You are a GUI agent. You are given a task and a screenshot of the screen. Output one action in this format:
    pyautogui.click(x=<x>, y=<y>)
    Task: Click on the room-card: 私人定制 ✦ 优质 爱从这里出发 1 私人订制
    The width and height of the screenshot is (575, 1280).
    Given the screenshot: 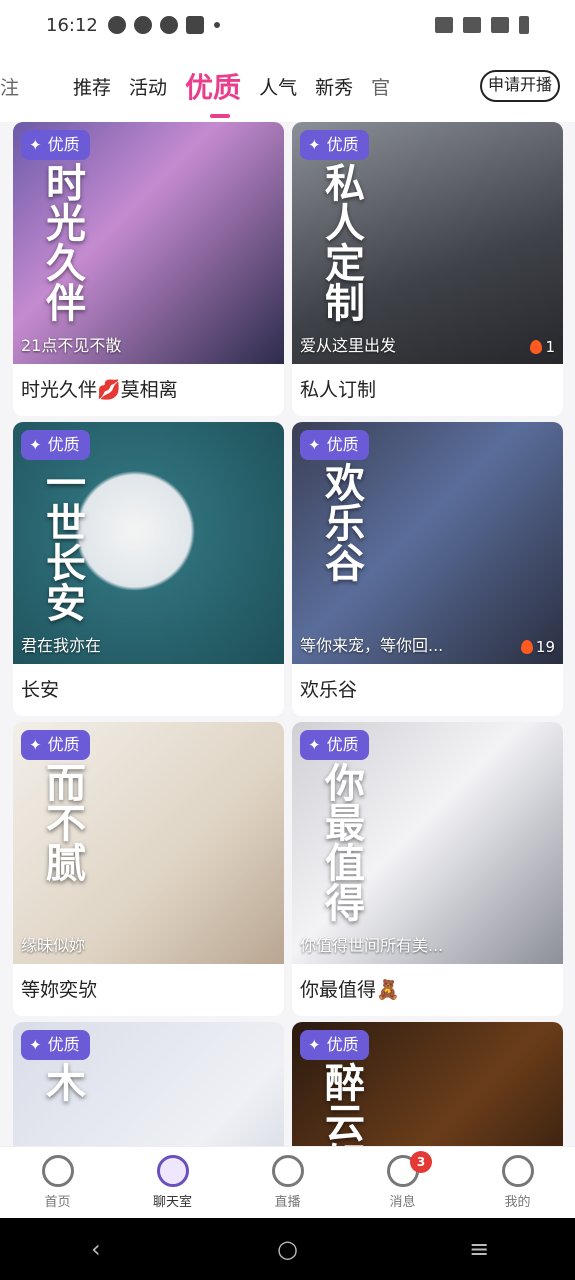 What is the action you would take?
    pyautogui.click(x=427, y=269)
    